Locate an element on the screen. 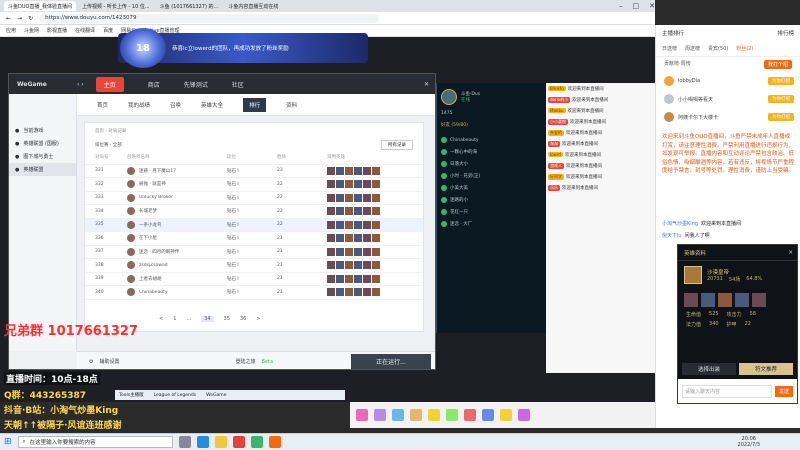 The width and height of the screenshot is (800, 450). window-close-icon: ✕ is located at coordinates (426, 84).